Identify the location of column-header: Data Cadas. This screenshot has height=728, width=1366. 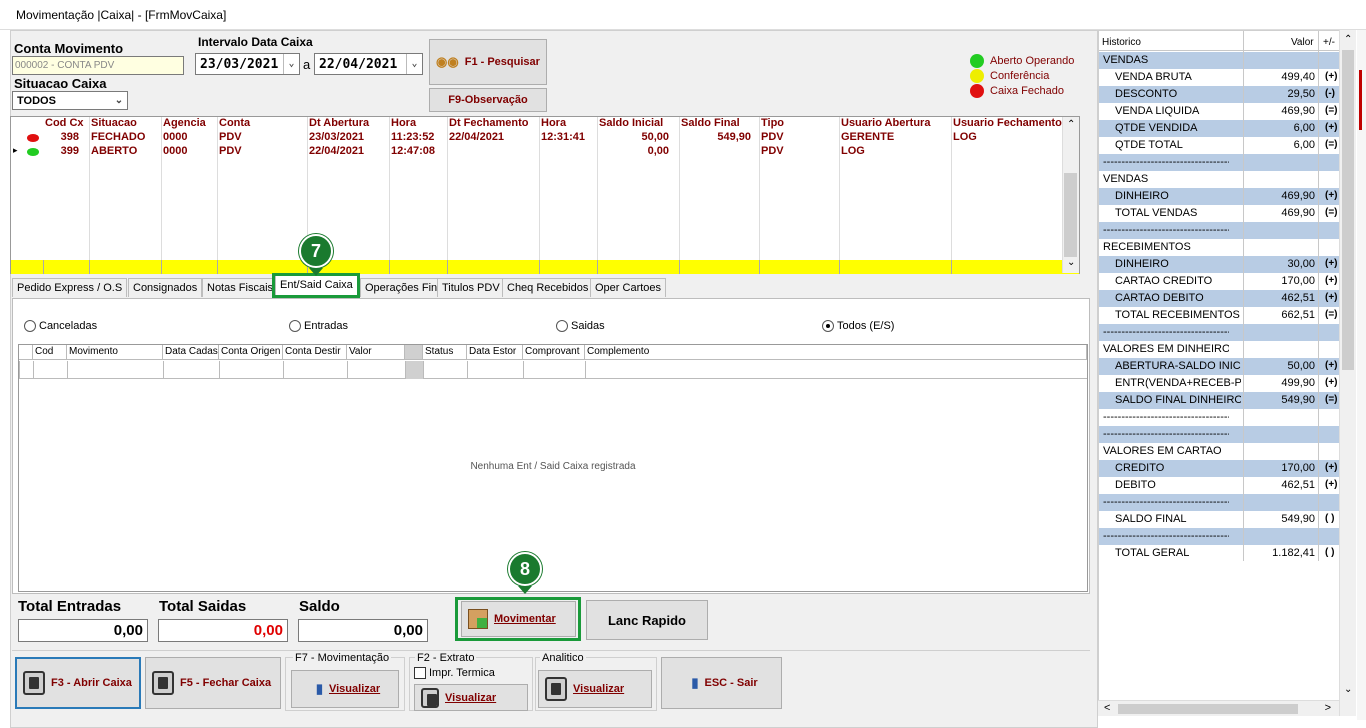
(191, 352).